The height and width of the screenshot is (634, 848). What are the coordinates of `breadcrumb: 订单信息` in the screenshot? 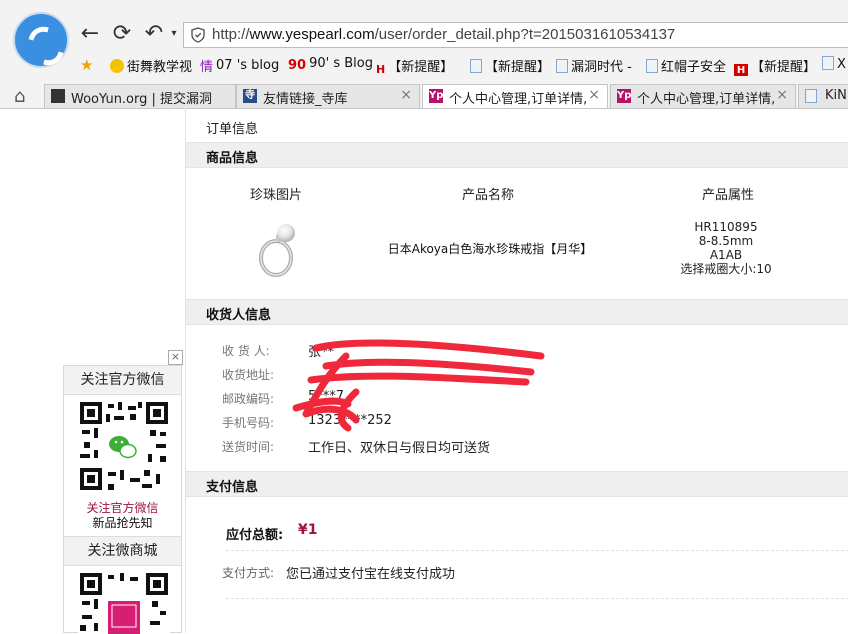 It's located at (232, 129).